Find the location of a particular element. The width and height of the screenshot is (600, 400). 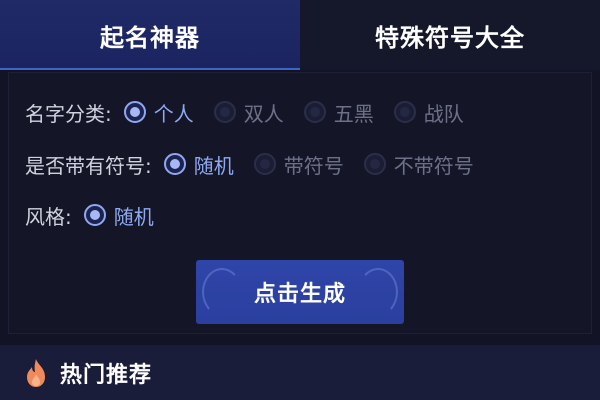

tab-label: 特殊符号大全 is located at coordinates (450, 37).